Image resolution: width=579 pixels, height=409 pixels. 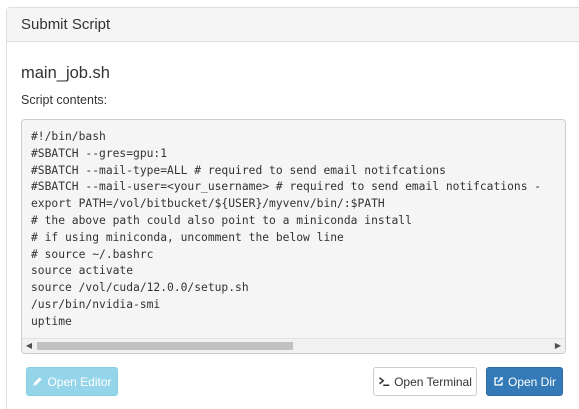 I want to click on external-link-icon, so click(x=498, y=381).